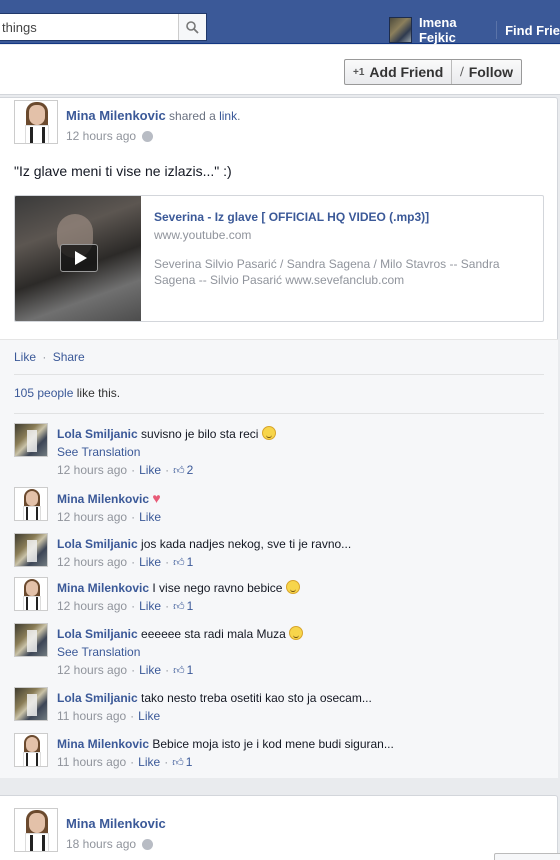 Image resolution: width=560 pixels, height=860 pixels. I want to click on search-button, so click(192, 27).